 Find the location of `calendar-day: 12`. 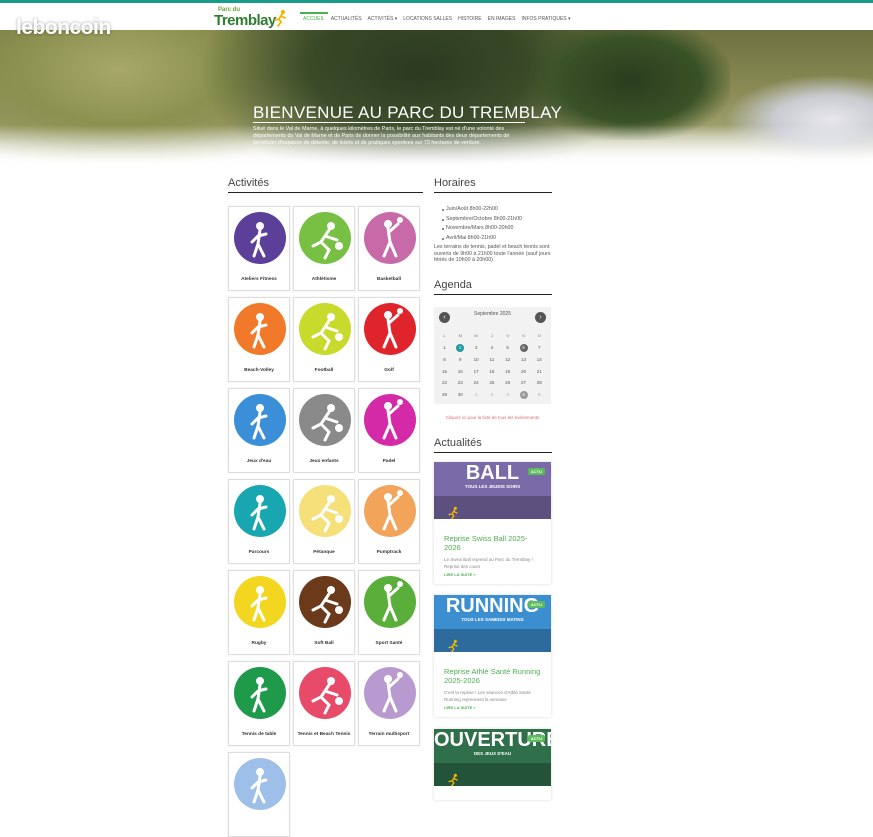

calendar-day: 12 is located at coordinates (507, 360).